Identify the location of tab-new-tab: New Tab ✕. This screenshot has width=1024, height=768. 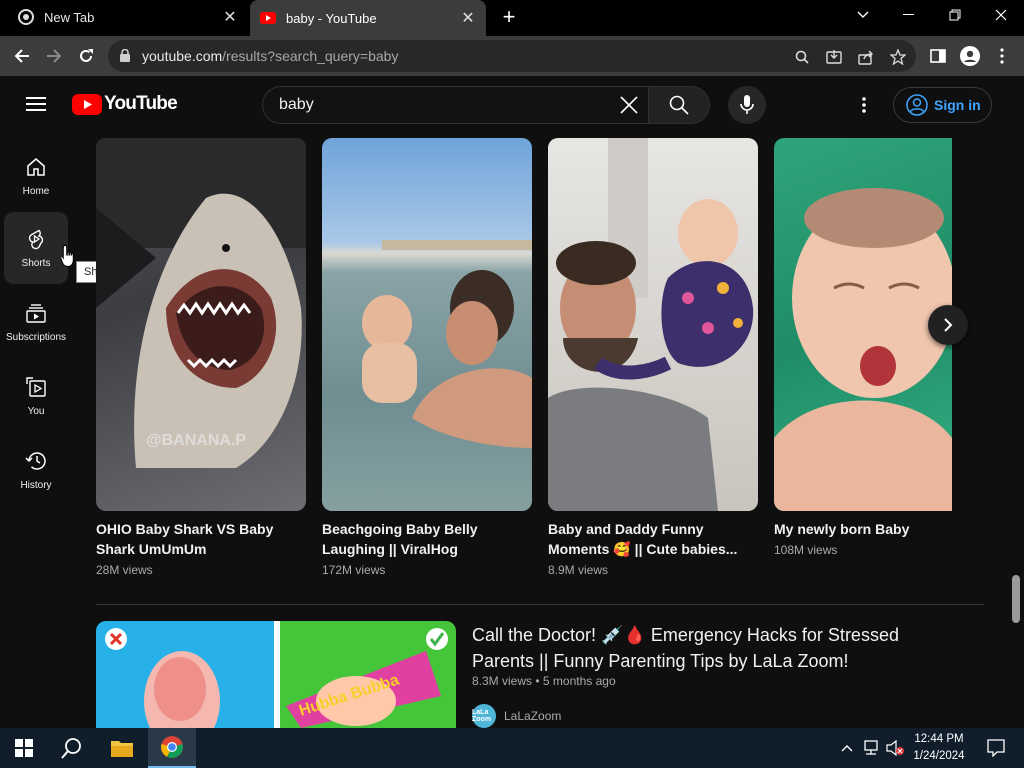
(128, 17).